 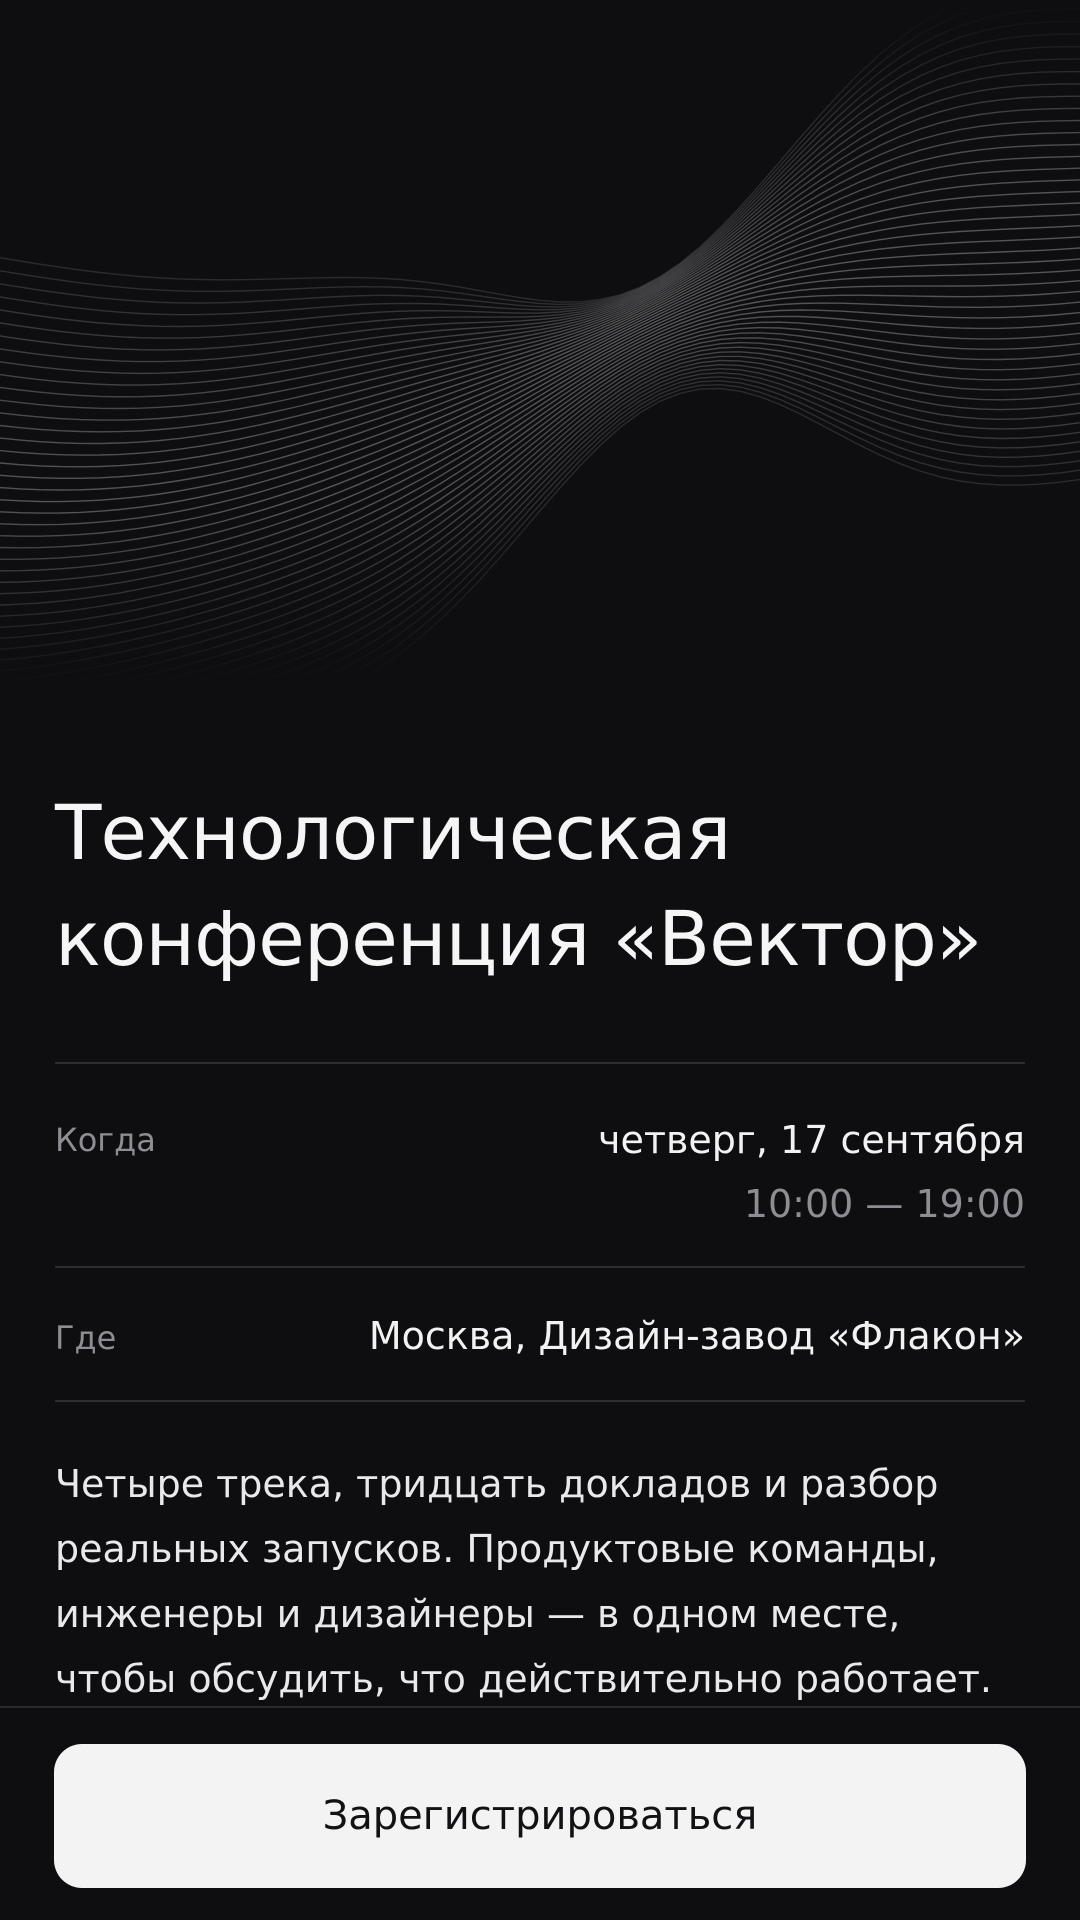 I want to click on when-value: четверг, 17 сентября 10:00 — 19:00, so click(x=811, y=1172).